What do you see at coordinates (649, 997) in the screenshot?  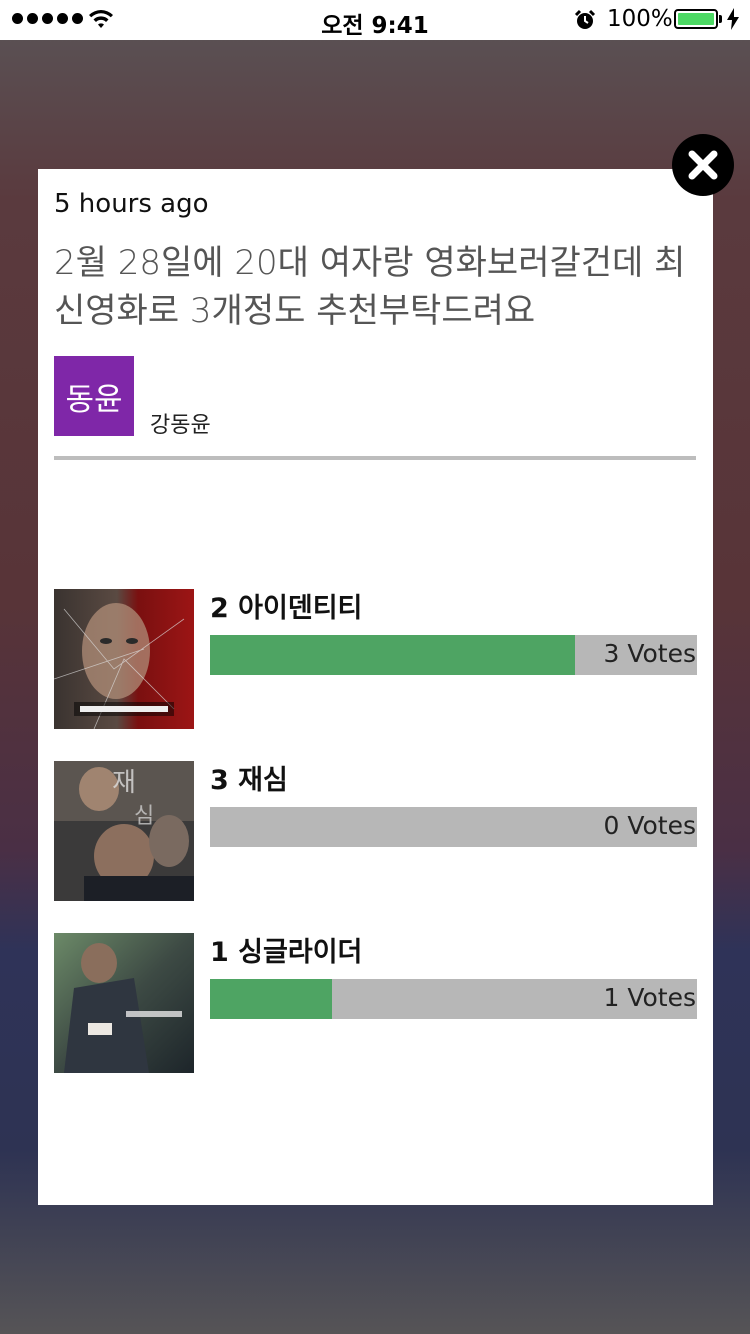 I see `vote-count: 1 Votes` at bounding box center [649, 997].